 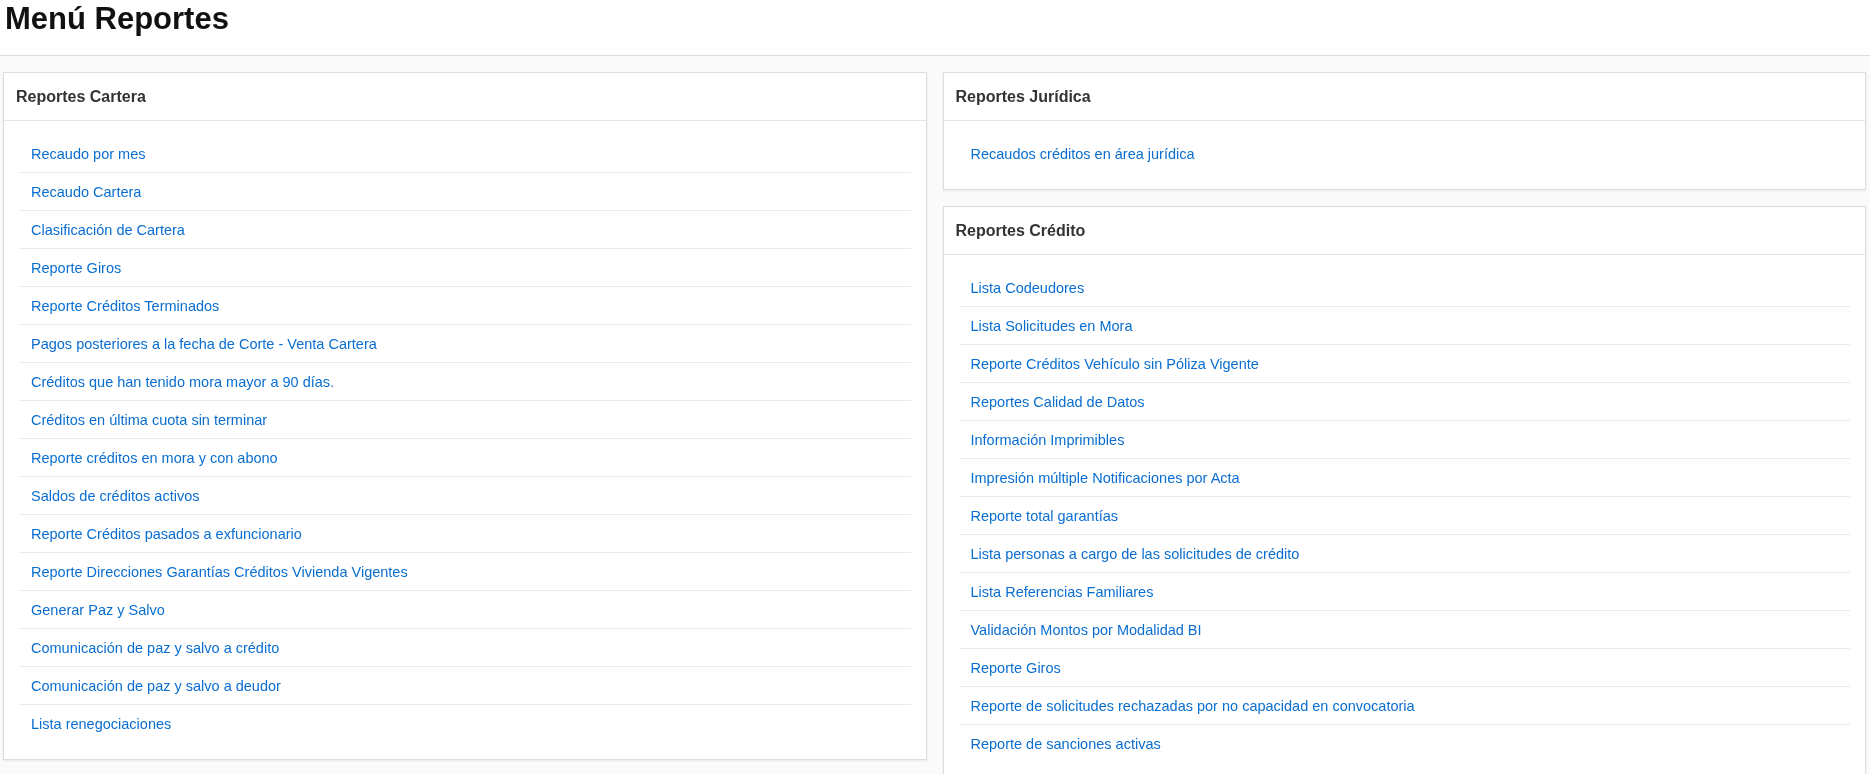 What do you see at coordinates (1082, 153) in the screenshot?
I see `report-link: Recaudos créditos en área jurídica` at bounding box center [1082, 153].